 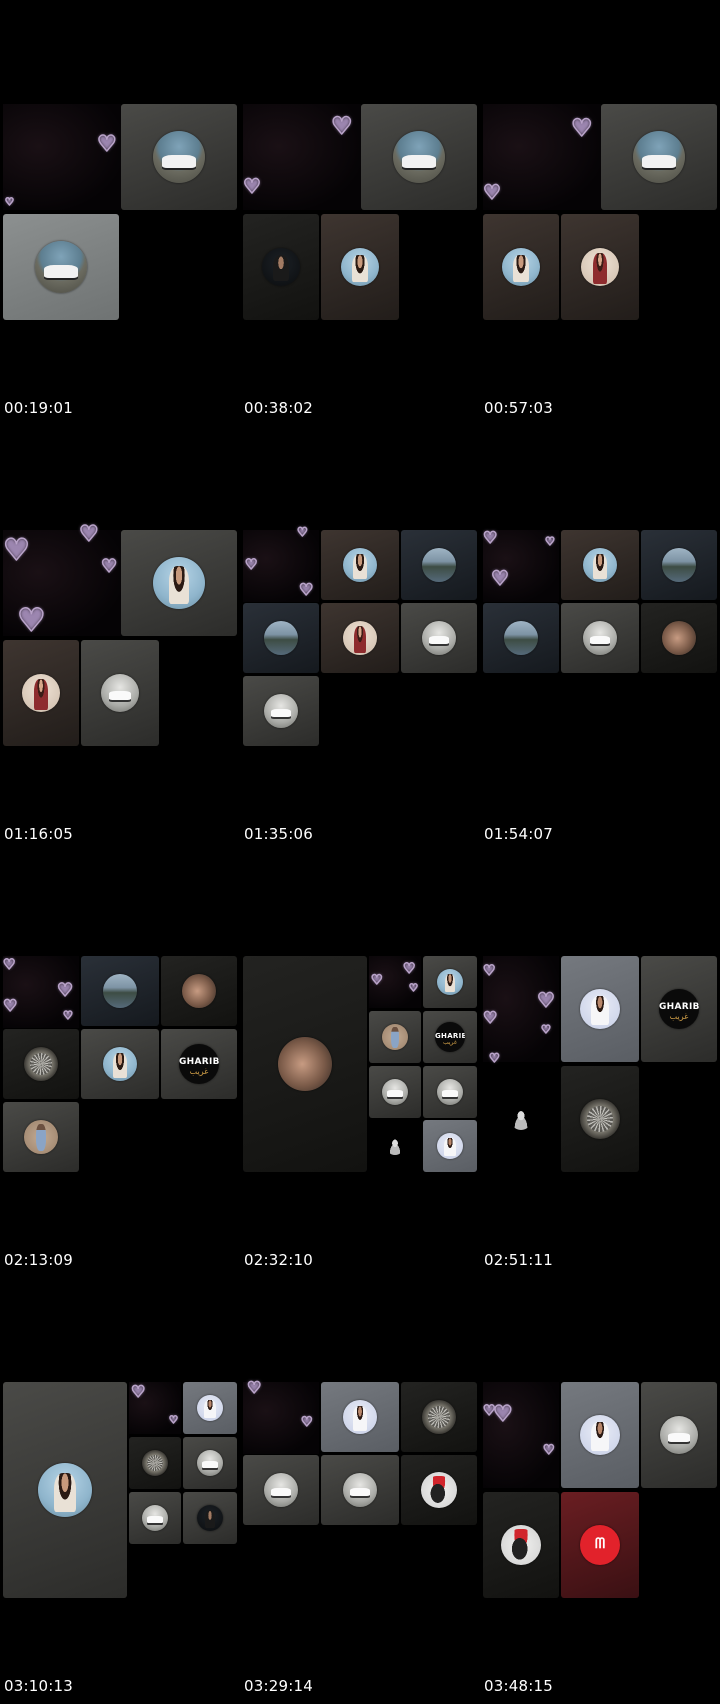 What do you see at coordinates (520, 1435) in the screenshot?
I see `hearts-overlay: ♥ ♥ ♥` at bounding box center [520, 1435].